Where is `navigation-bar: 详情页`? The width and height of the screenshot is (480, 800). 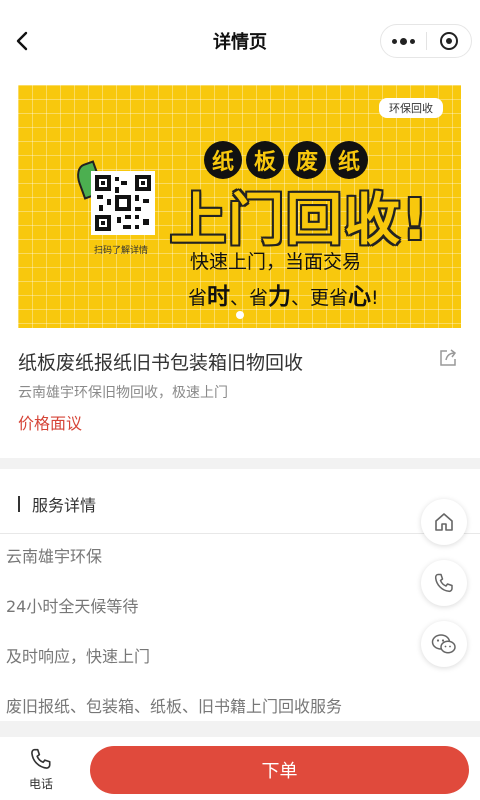
navigation-bar: 详情页 is located at coordinates (240, 41).